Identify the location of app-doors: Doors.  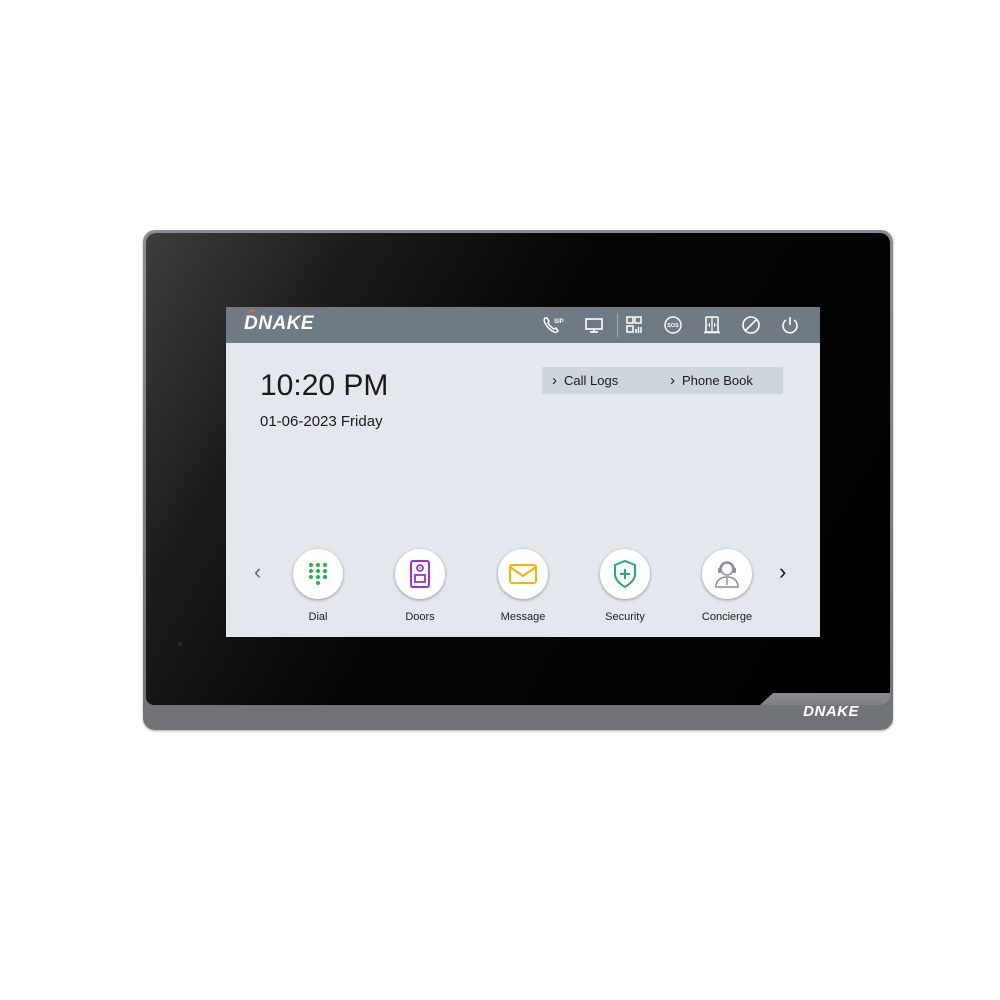
(420, 589).